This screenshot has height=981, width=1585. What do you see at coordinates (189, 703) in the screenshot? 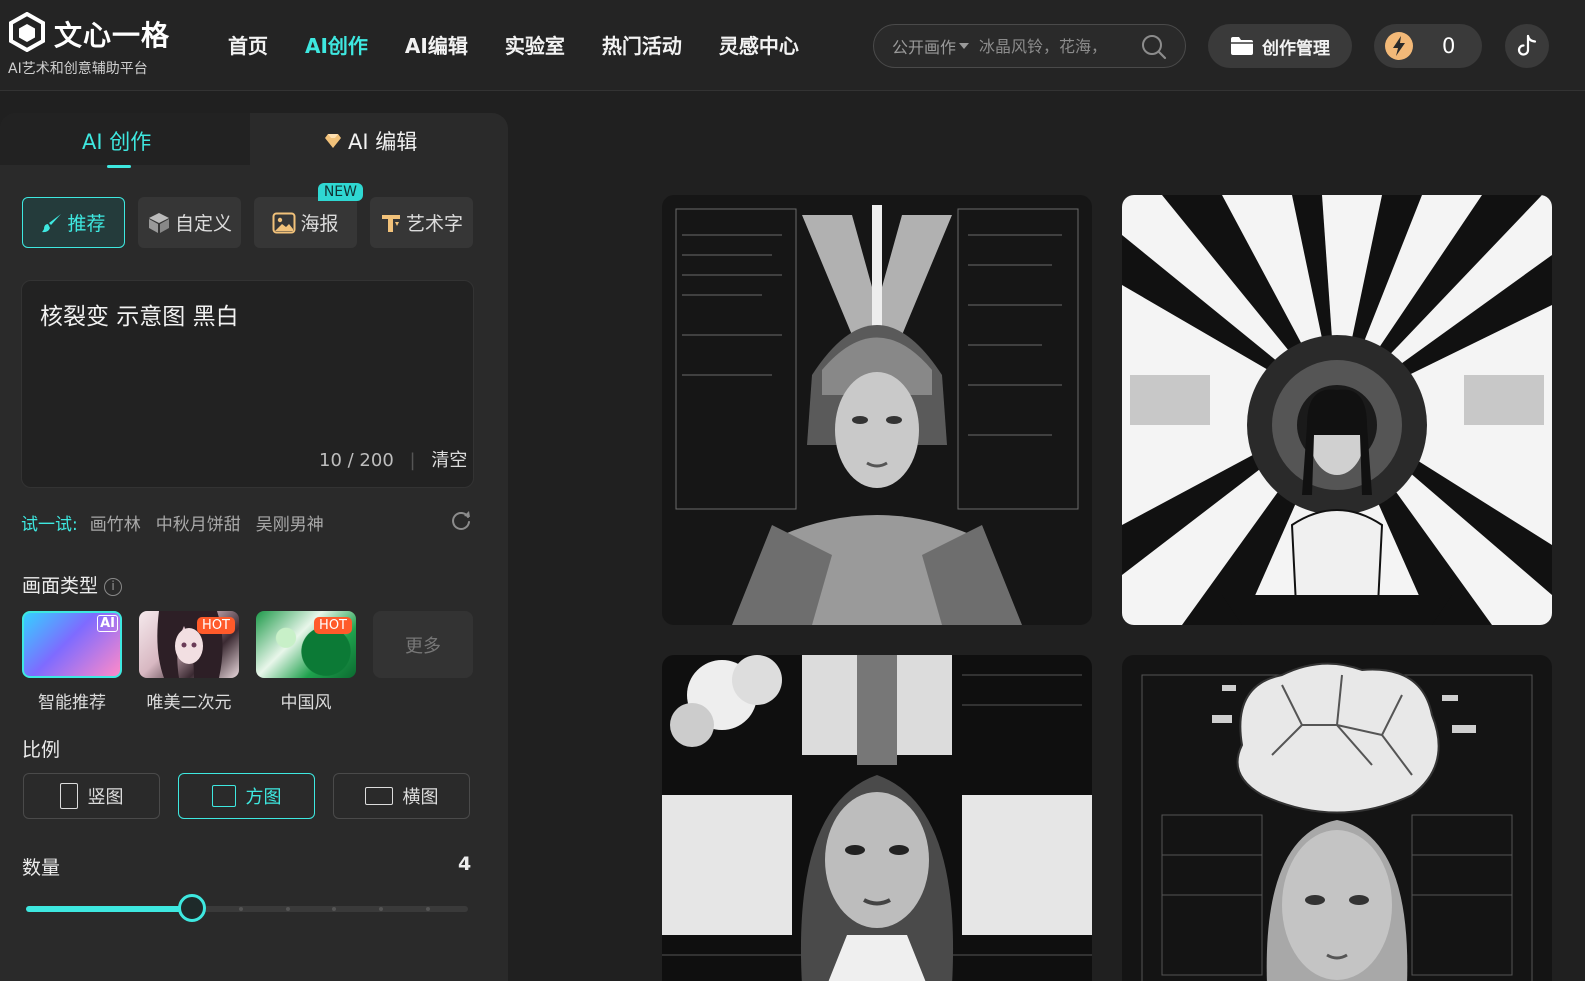
I see `style-name: 唯美二次元` at bounding box center [189, 703].